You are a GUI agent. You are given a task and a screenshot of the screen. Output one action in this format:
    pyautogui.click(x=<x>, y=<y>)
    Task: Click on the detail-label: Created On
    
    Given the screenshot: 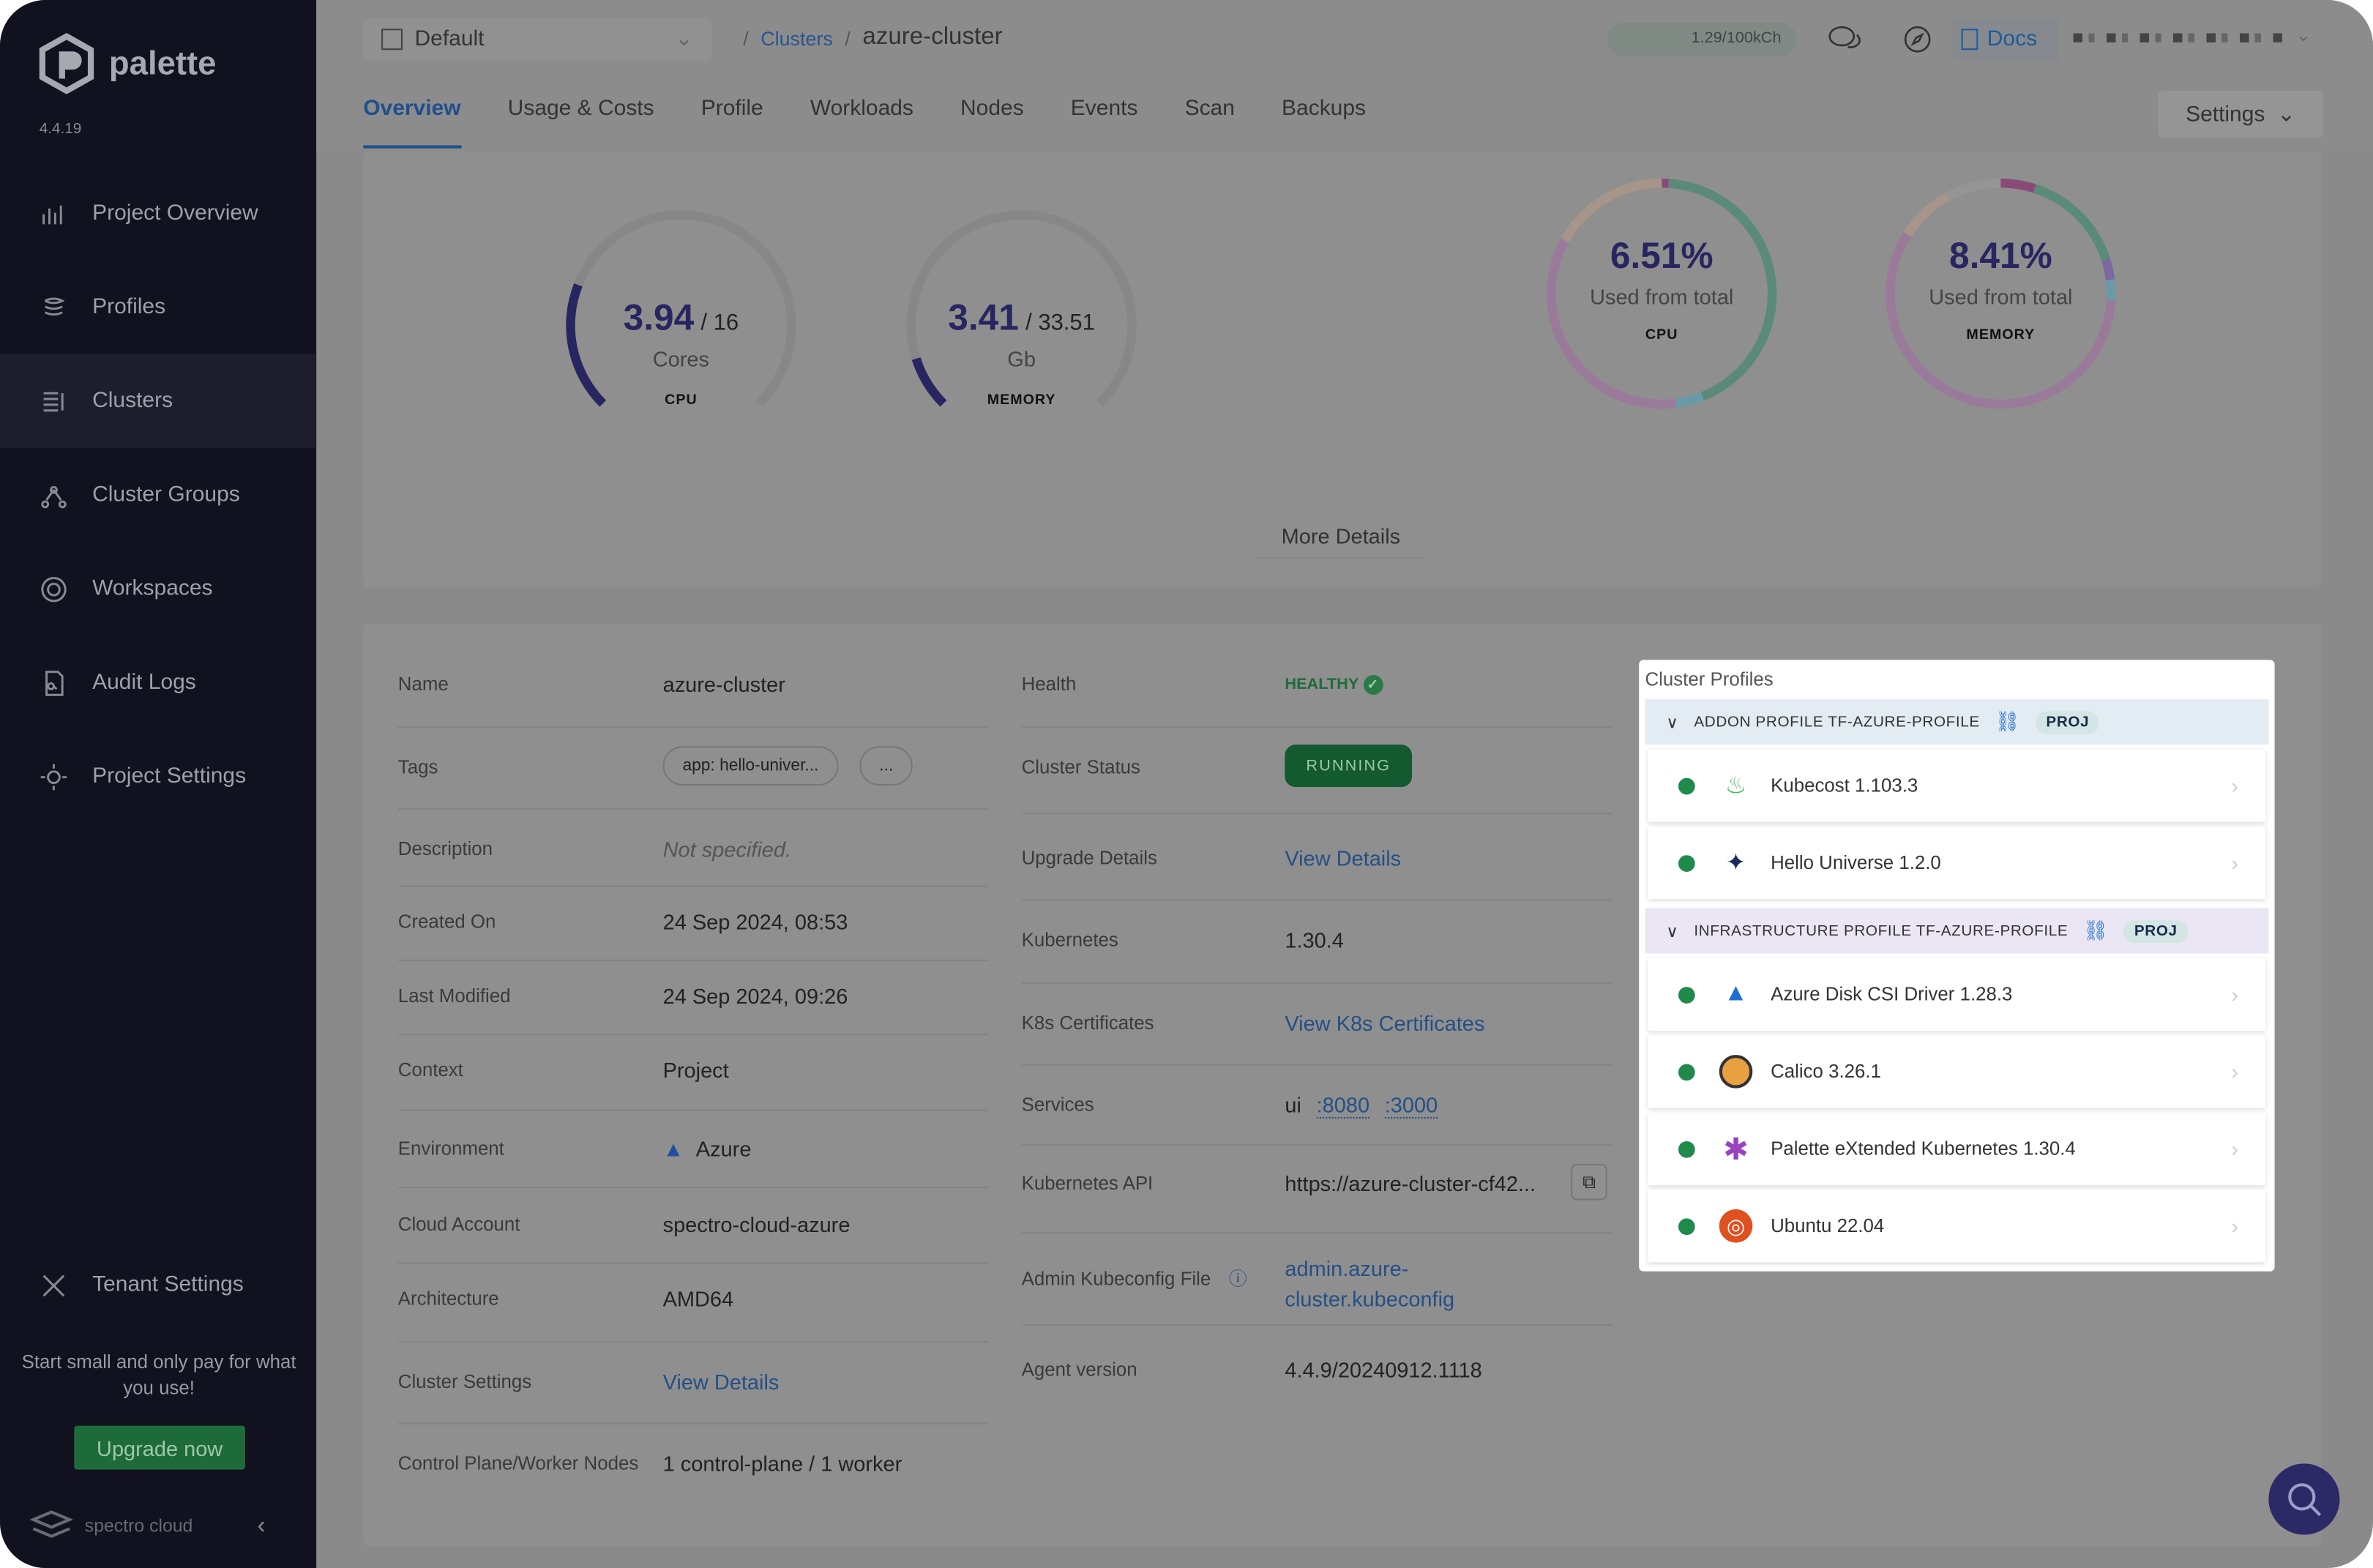 What is the action you would take?
    pyautogui.click(x=446, y=922)
    